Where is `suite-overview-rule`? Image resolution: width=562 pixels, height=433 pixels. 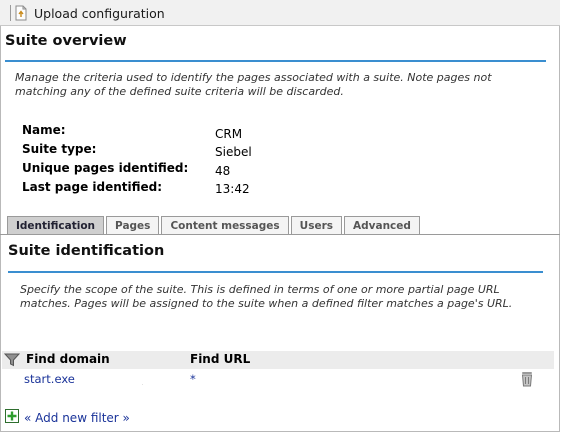 suite-overview-rule is located at coordinates (275, 61).